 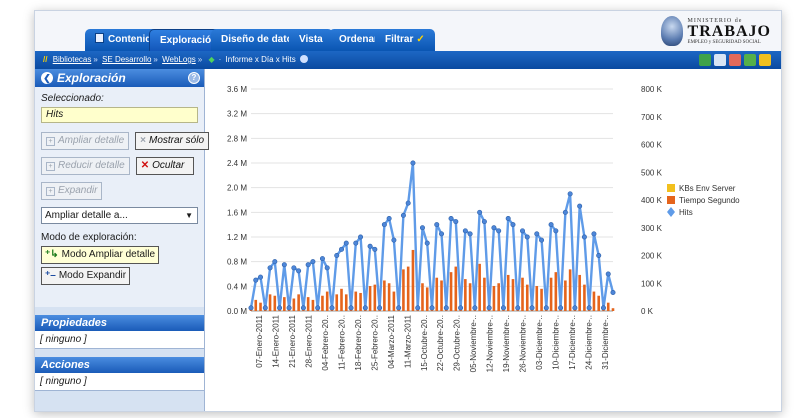 I want to click on x-axis-tick: 26-Noviembre-.., so click(x=523, y=343).